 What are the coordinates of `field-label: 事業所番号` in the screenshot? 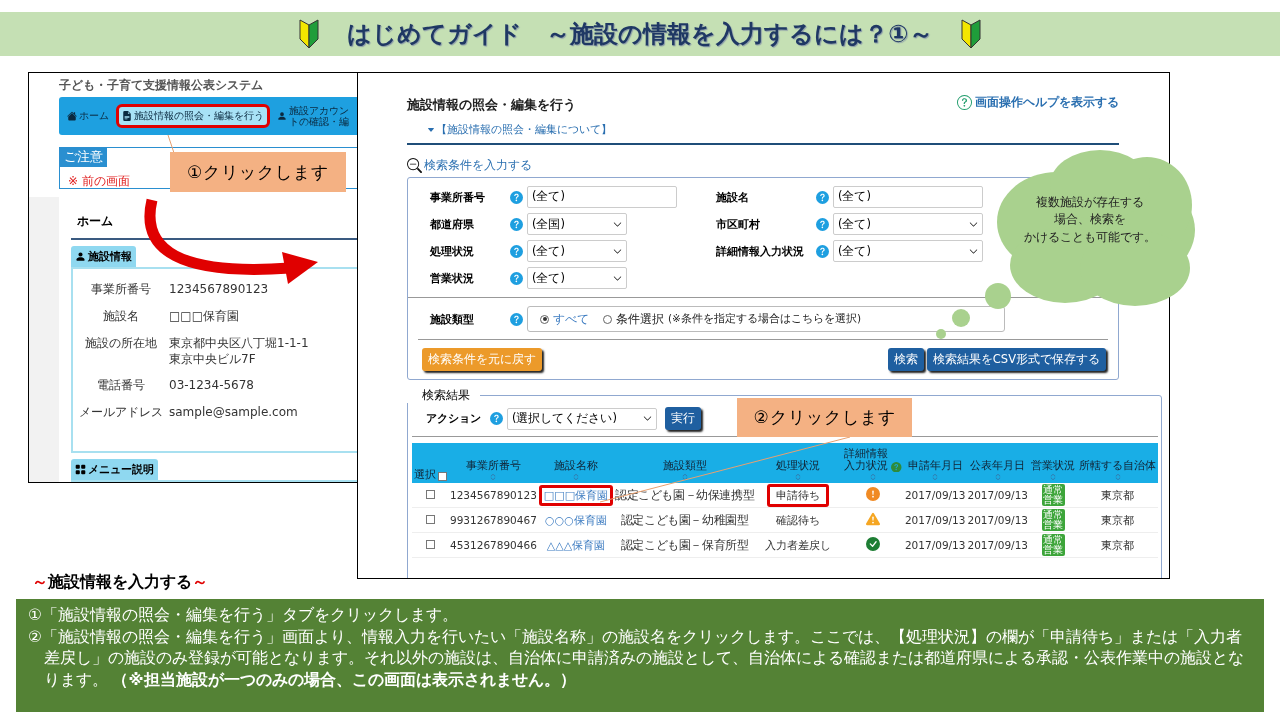 It's located at (121, 289).